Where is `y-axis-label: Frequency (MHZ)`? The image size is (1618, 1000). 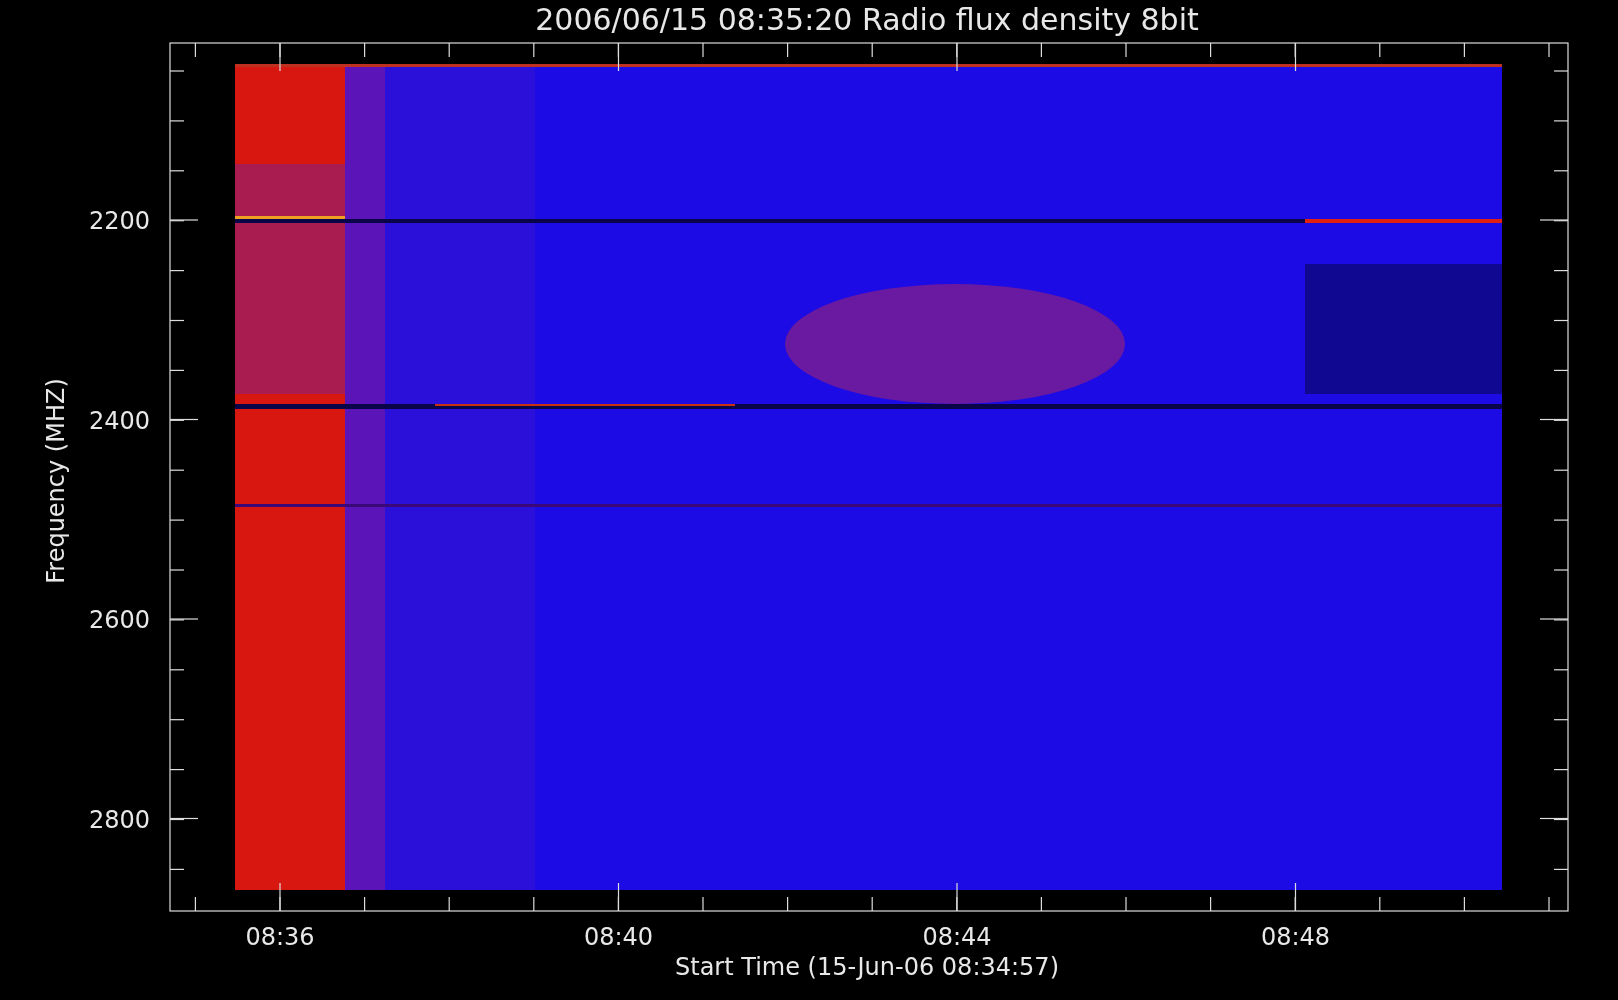 y-axis-label: Frequency (MHZ) is located at coordinates (56, 481).